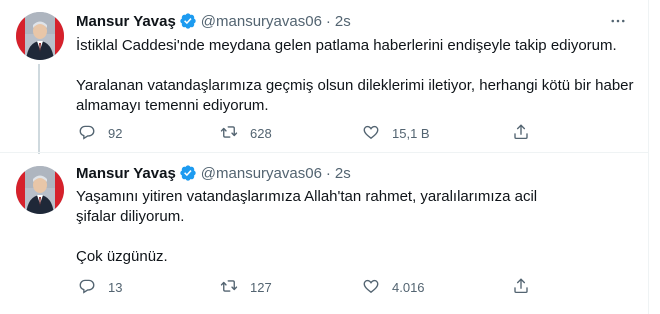 Image resolution: width=660 pixels, height=314 pixels. Describe the element at coordinates (261, 287) in the screenshot. I see `retweet-count: 127` at that location.